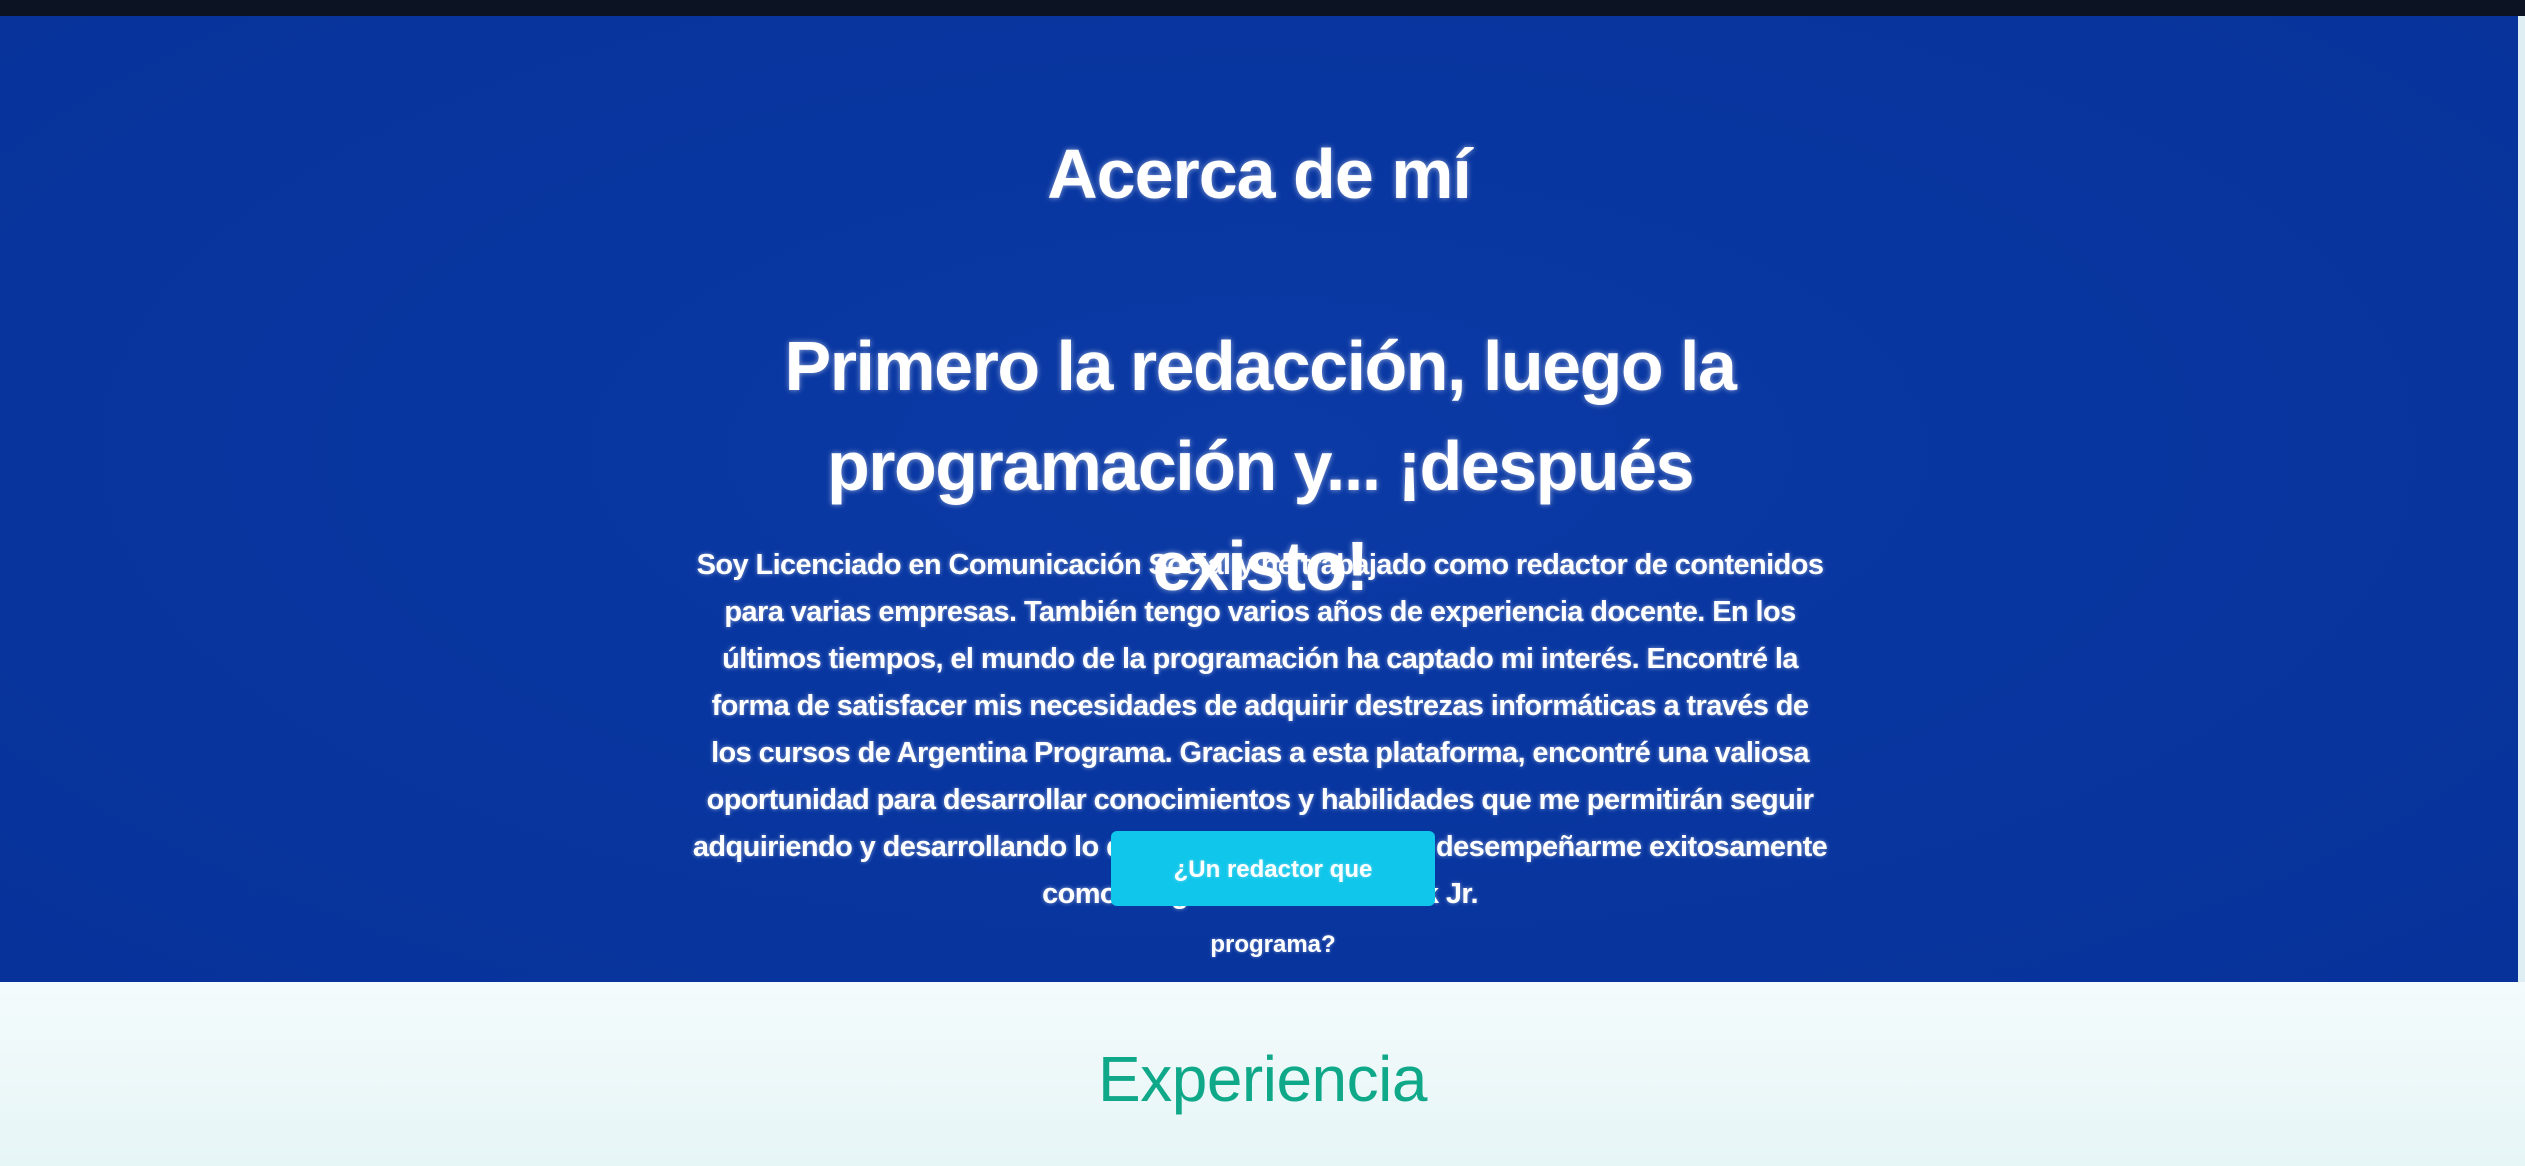 This screenshot has height=1166, width=2525. What do you see at coordinates (1273, 894) in the screenshot?
I see `writer-who-codes-button: ¿Un redactor que programa?` at bounding box center [1273, 894].